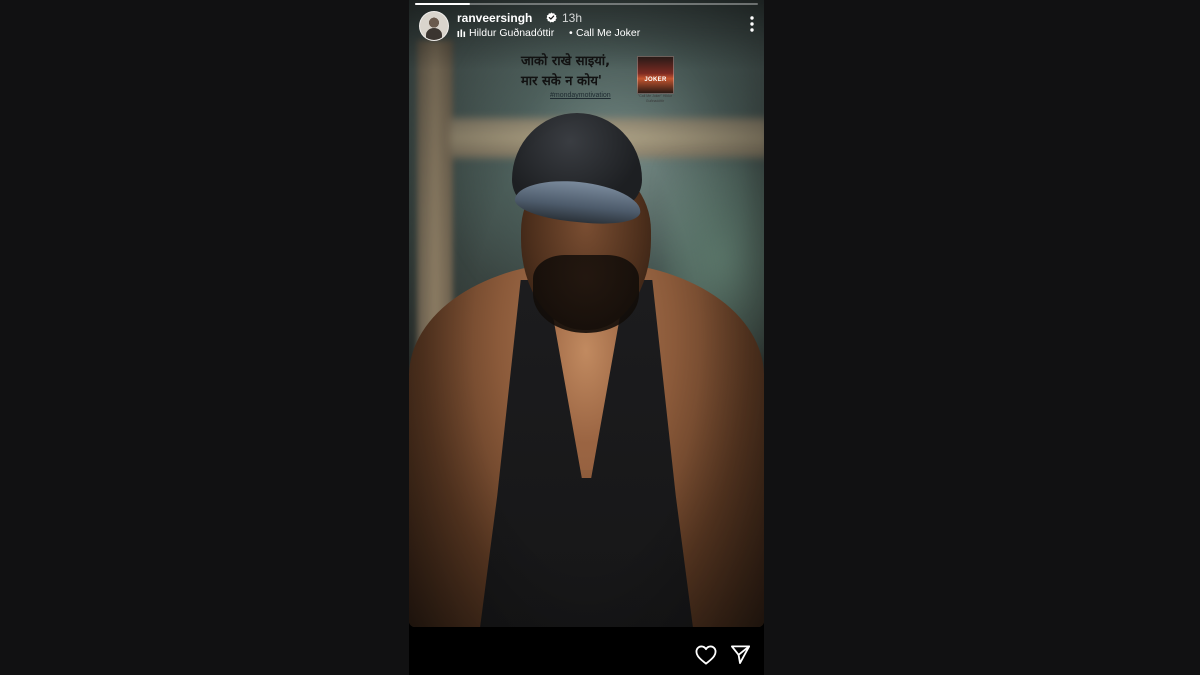  Describe the element at coordinates (461, 33) in the screenshot. I see `music-bars-icon` at that location.